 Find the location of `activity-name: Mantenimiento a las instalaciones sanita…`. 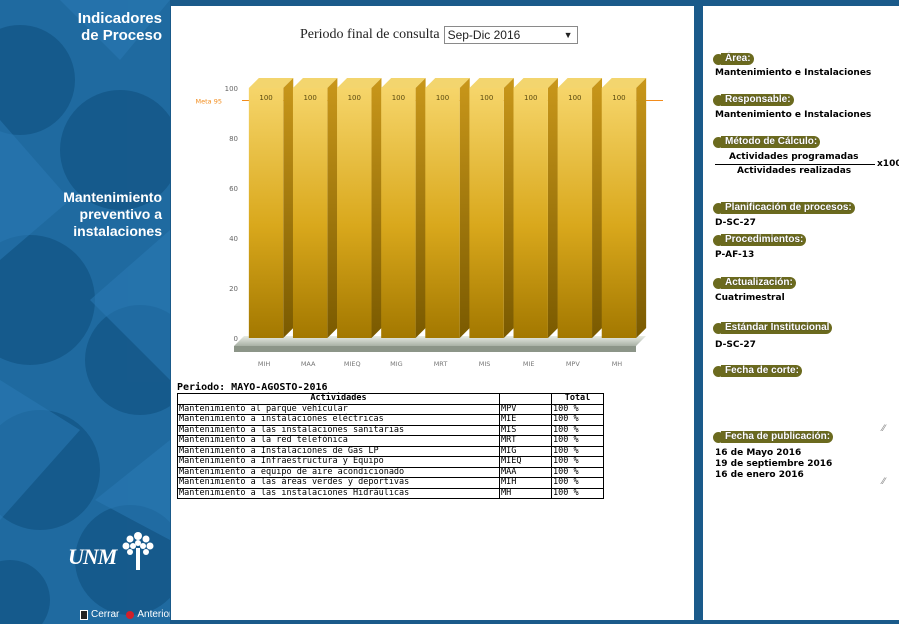

activity-name: Mantenimiento a las instalaciones sanita… is located at coordinates (338, 430).